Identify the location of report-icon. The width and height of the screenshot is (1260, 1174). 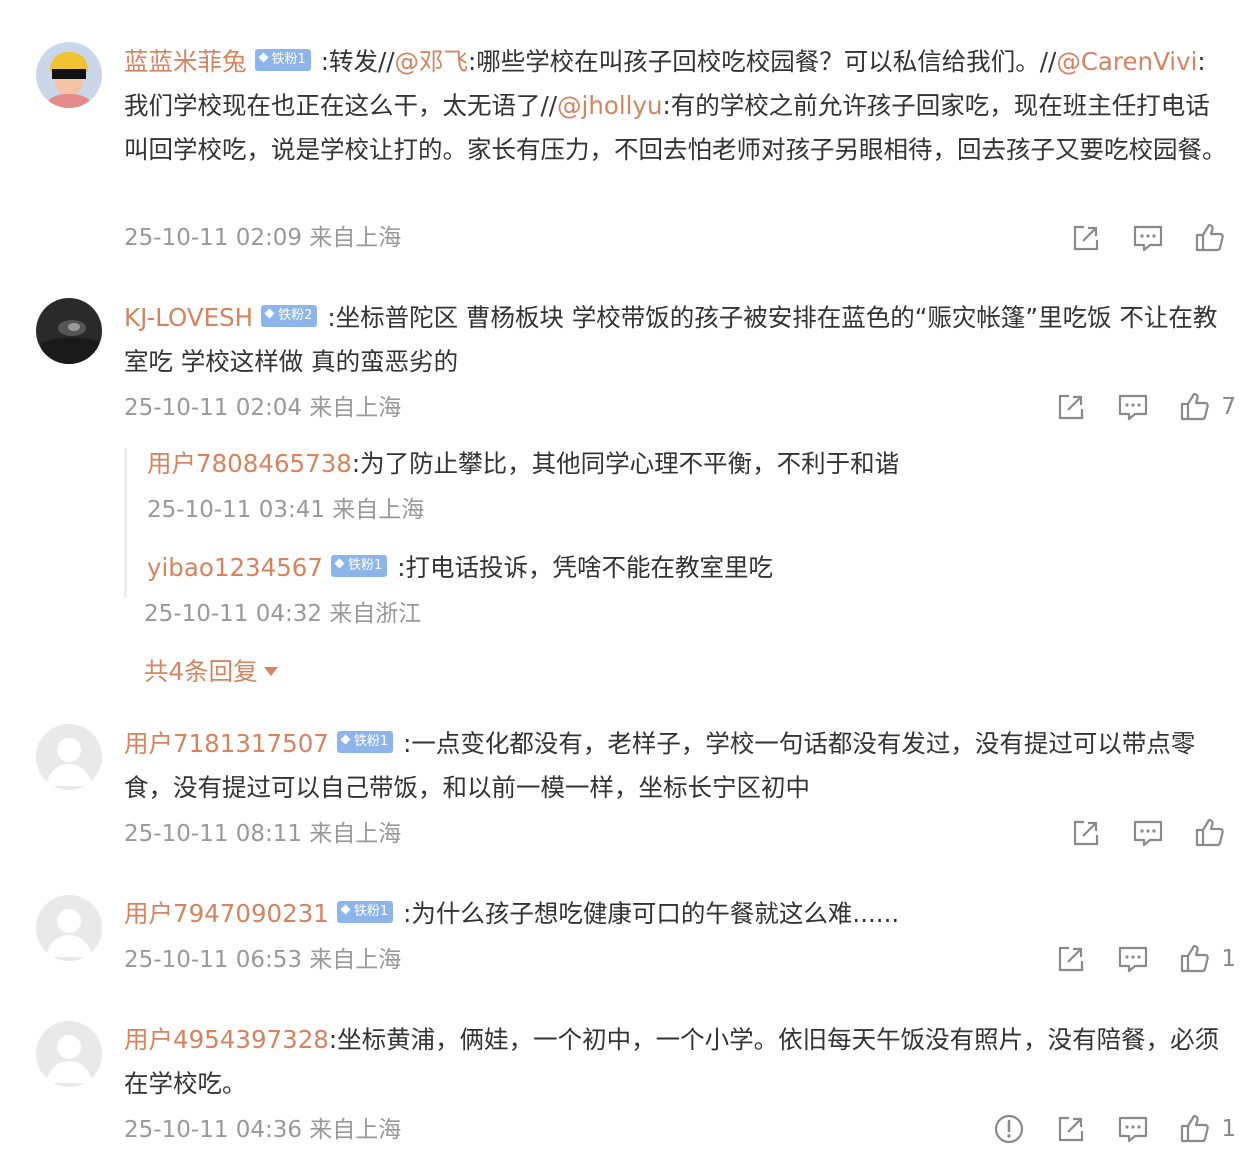
(1009, 1129).